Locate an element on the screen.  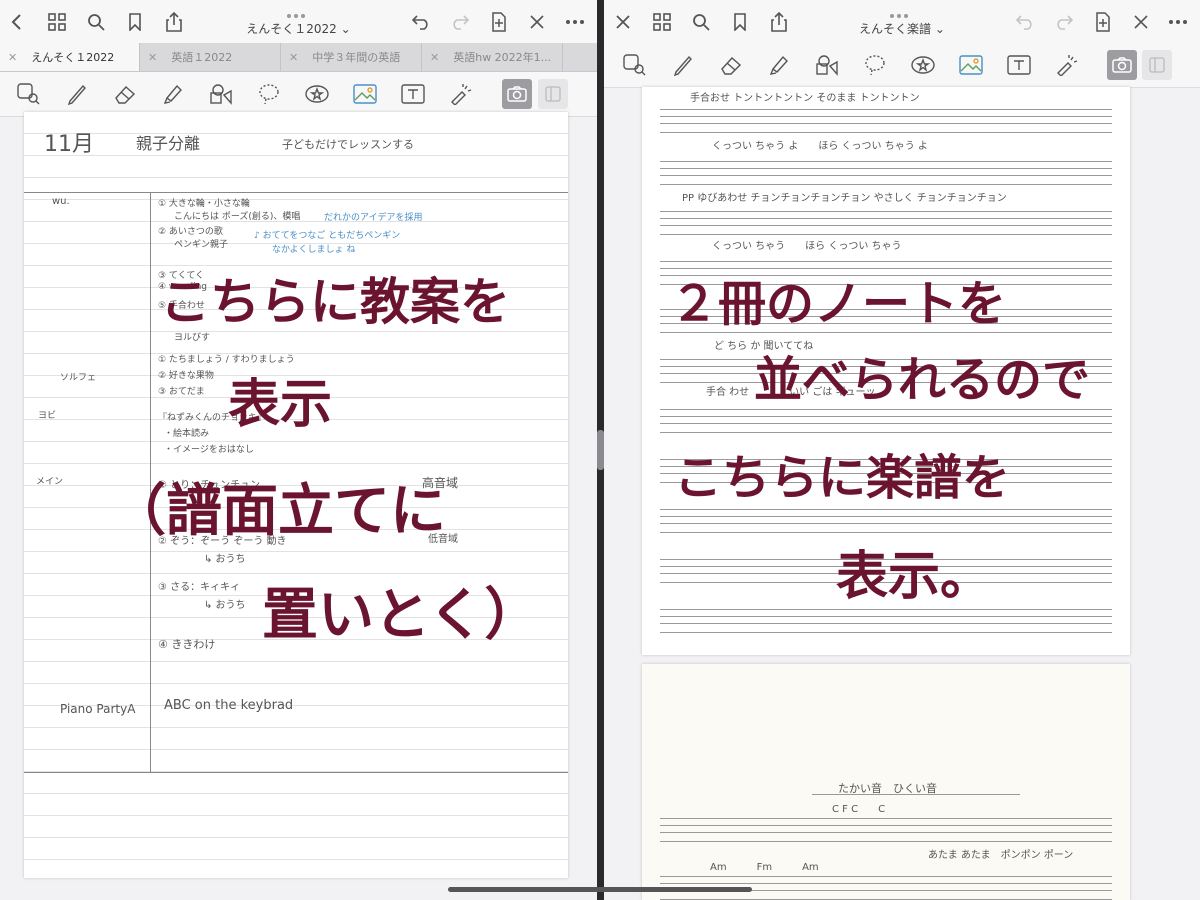
tab-chugaku-eigo: ✕ 中学３年間の英語 is located at coordinates (351, 57).